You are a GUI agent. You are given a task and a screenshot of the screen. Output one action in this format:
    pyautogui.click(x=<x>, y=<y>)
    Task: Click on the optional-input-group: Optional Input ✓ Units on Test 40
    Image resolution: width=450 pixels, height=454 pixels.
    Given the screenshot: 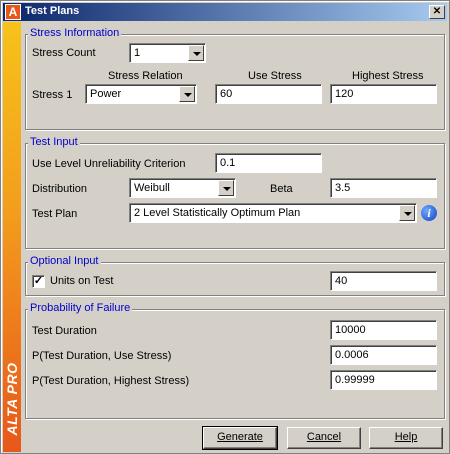 What is the action you would take?
    pyautogui.click(x=235, y=275)
    